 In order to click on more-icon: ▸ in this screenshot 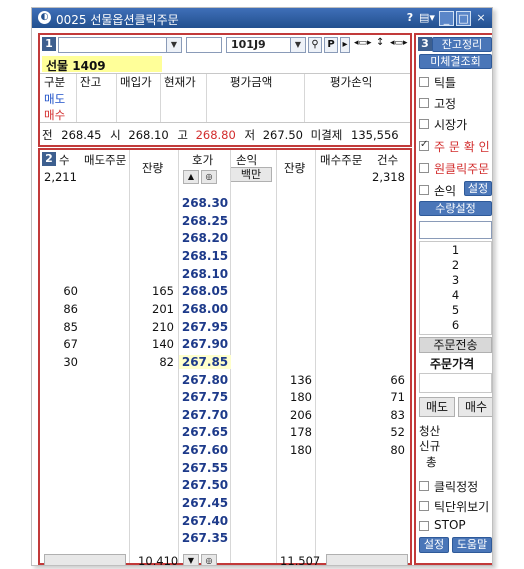, I will do `click(345, 45)`.